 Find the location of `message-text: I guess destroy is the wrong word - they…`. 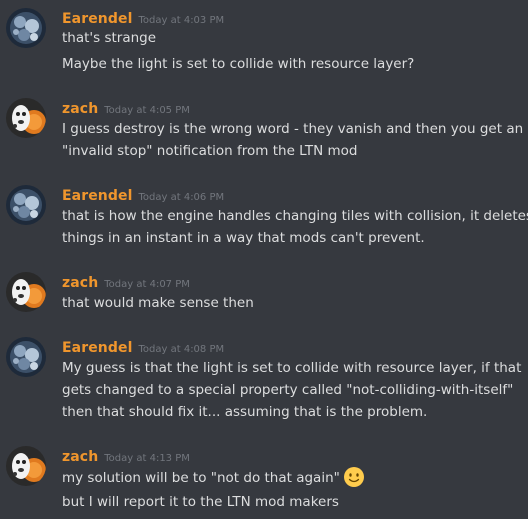

message-text: I guess destroy is the wrong word - they… is located at coordinates (293, 129).